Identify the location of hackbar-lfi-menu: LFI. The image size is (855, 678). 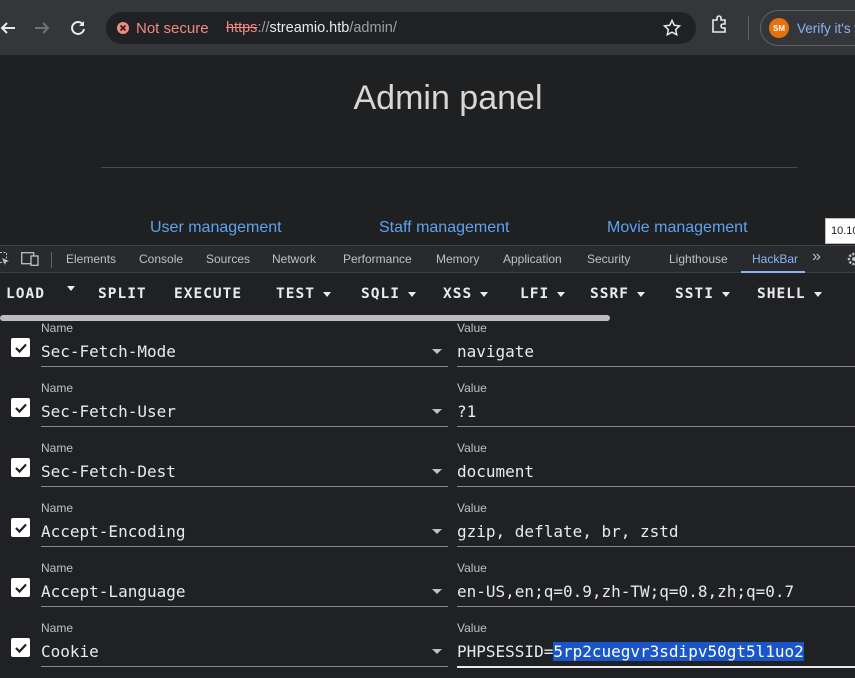
(543, 294).